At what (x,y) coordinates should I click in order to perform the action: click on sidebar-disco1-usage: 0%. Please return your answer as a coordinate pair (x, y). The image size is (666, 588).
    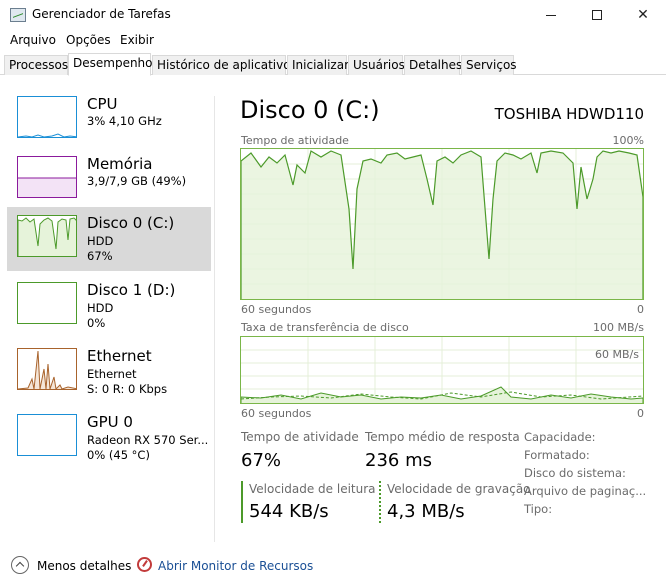
    Looking at the image, I should click on (96, 323).